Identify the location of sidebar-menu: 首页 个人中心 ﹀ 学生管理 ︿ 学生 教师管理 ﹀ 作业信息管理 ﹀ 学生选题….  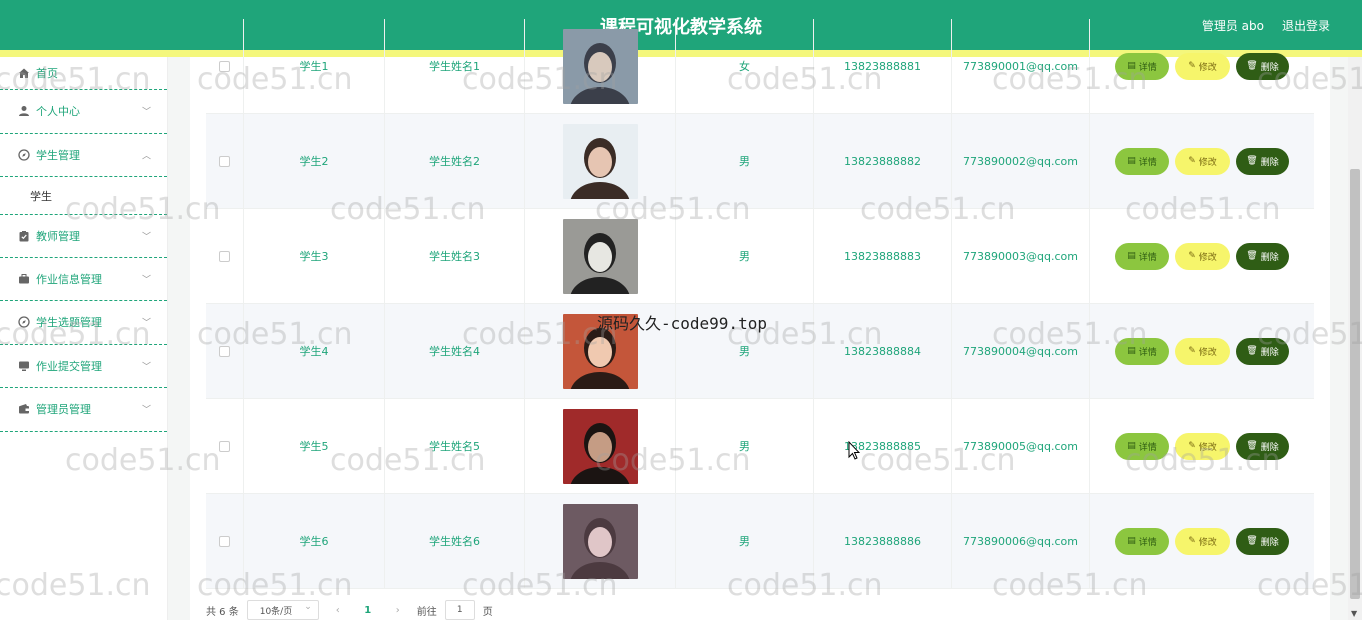
(84, 338).